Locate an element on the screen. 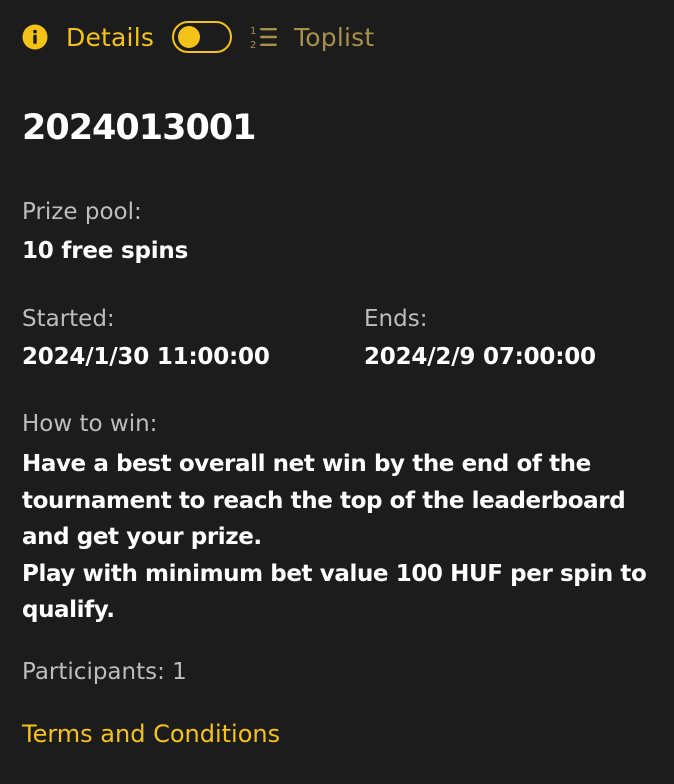  started-value: 2024/1/30 11:00:00 is located at coordinates (146, 357).